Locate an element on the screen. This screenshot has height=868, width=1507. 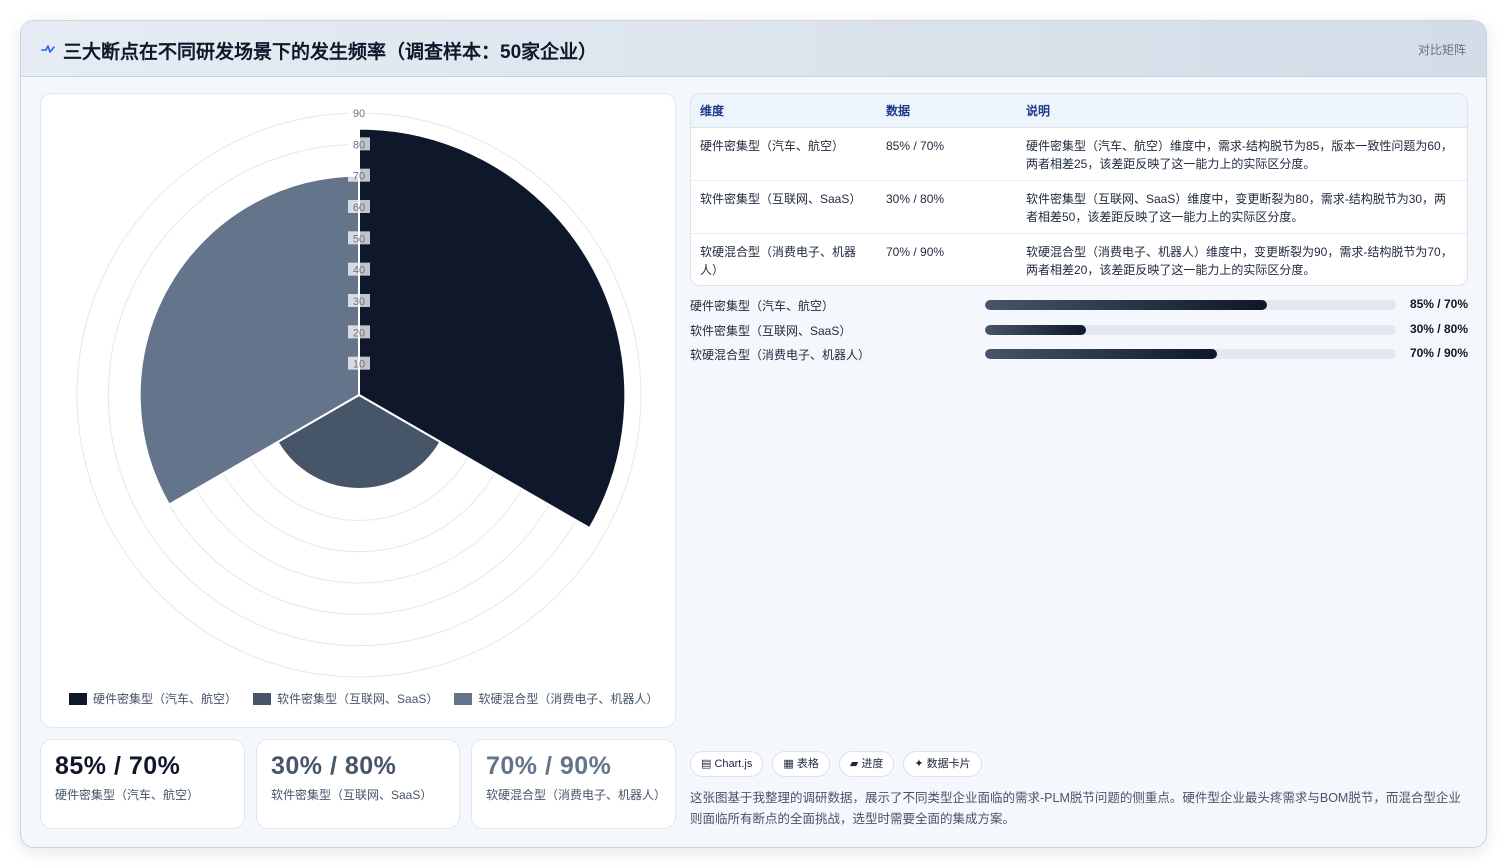
header-bar: 三大断点在不同研发场景下的发生频率（调查样本：50家企业） 对比矩阵 is located at coordinates (753, 49).